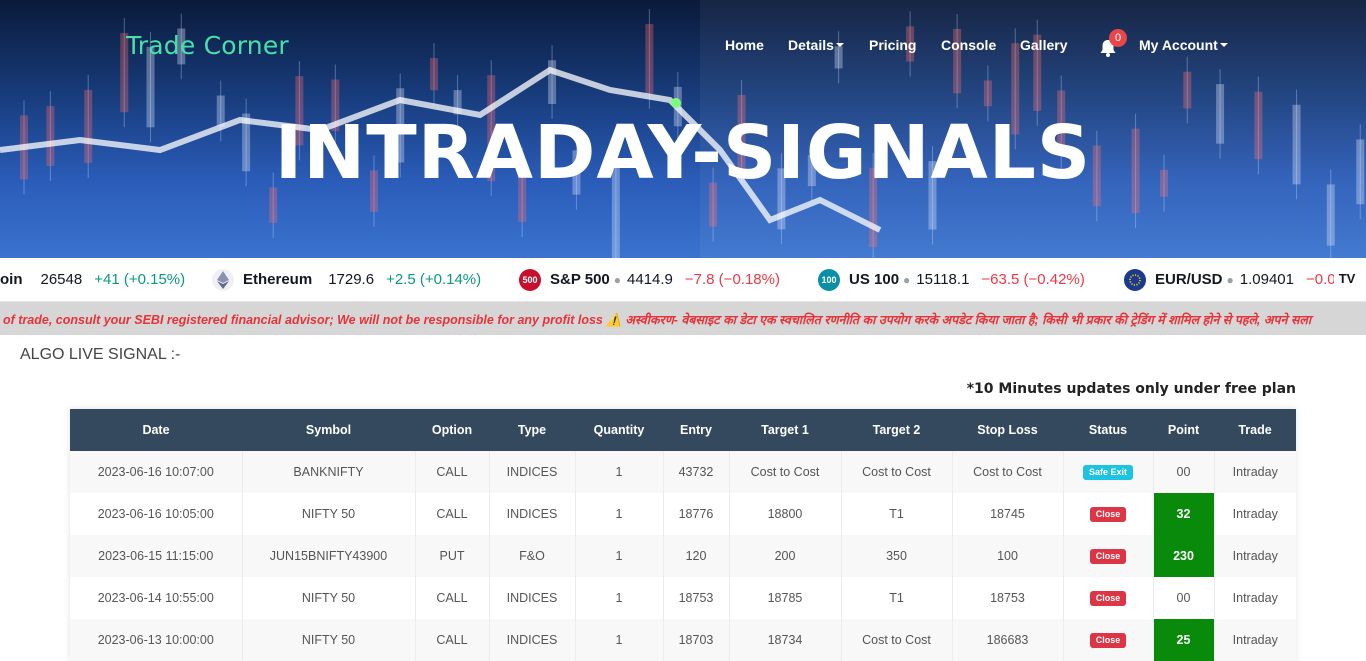 This screenshot has height=661, width=1366. What do you see at coordinates (951, 279) in the screenshot?
I see `ticker-item-us100: 100 US 100 ● 15118.1 −63.5 (−0.42%)` at bounding box center [951, 279].